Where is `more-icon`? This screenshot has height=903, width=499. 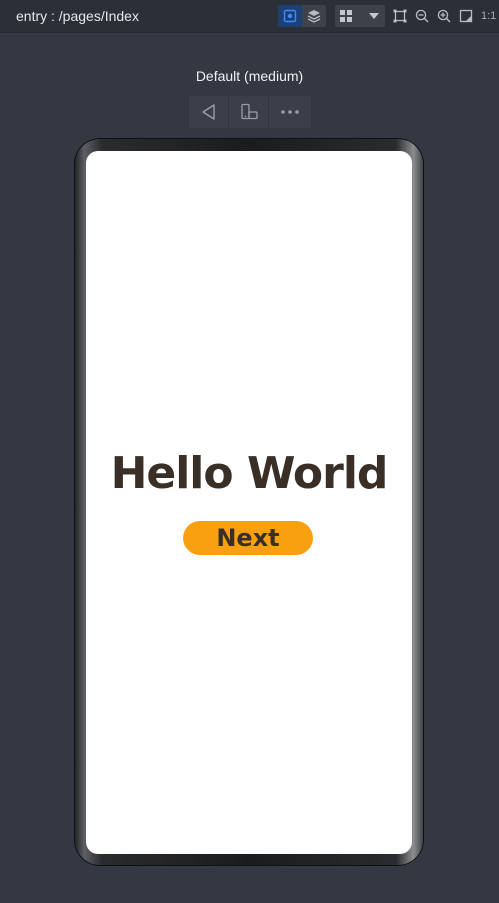 more-icon is located at coordinates (290, 112).